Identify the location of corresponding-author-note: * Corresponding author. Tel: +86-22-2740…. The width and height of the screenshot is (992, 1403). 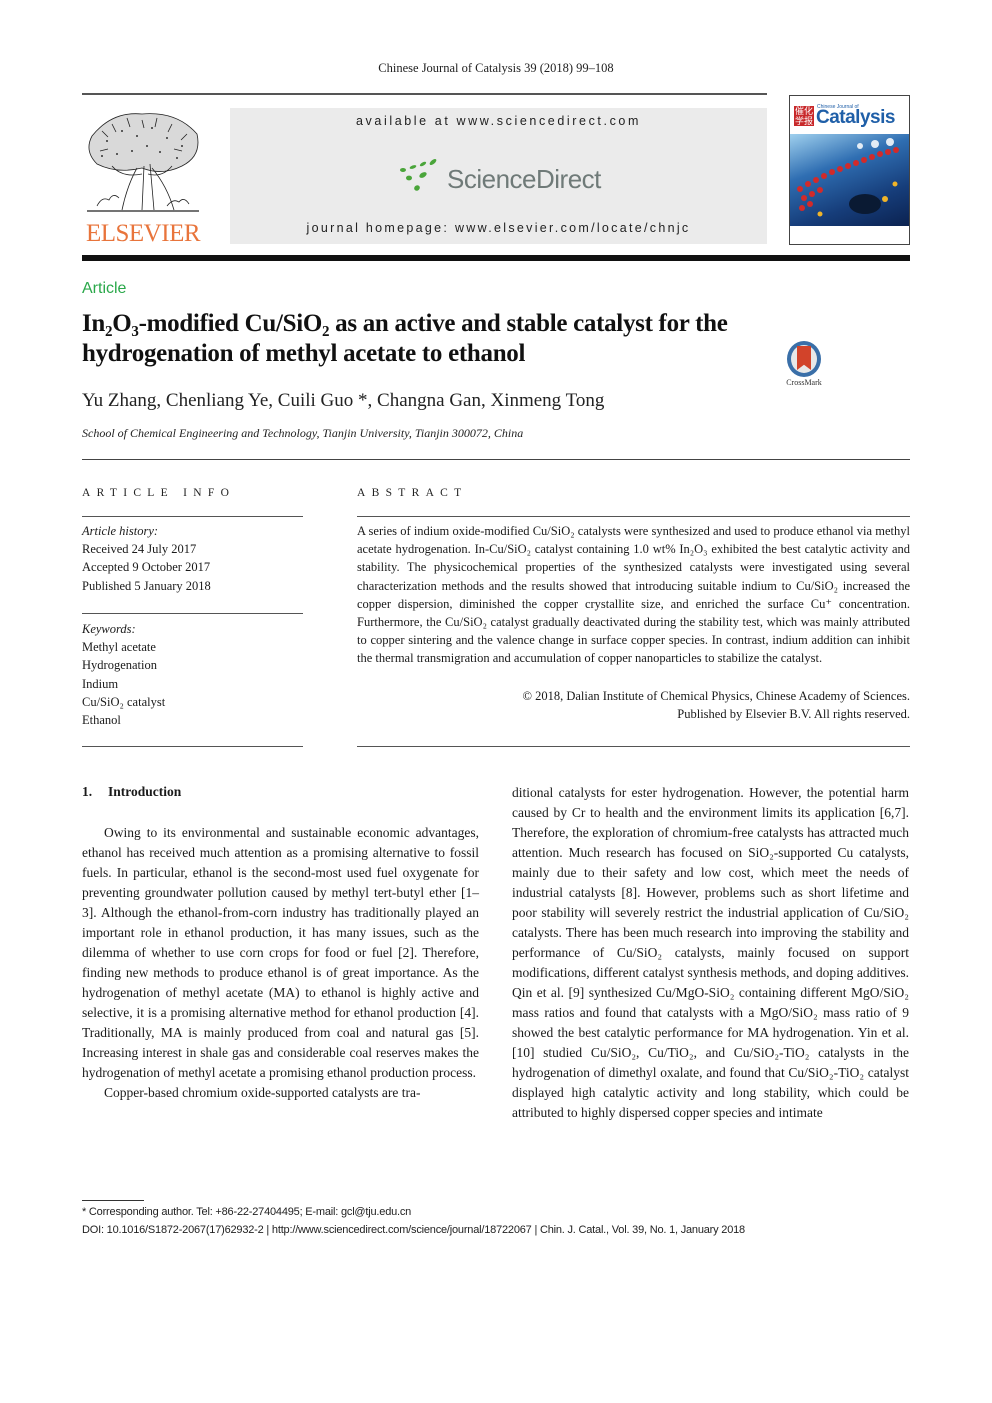
(247, 1212).